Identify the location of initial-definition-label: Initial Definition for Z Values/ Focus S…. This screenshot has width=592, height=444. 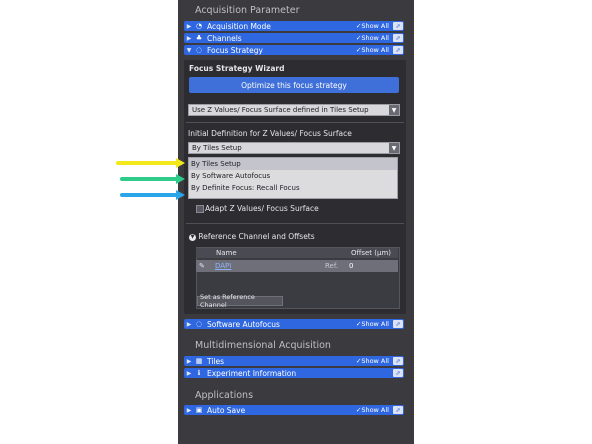
(270, 133).